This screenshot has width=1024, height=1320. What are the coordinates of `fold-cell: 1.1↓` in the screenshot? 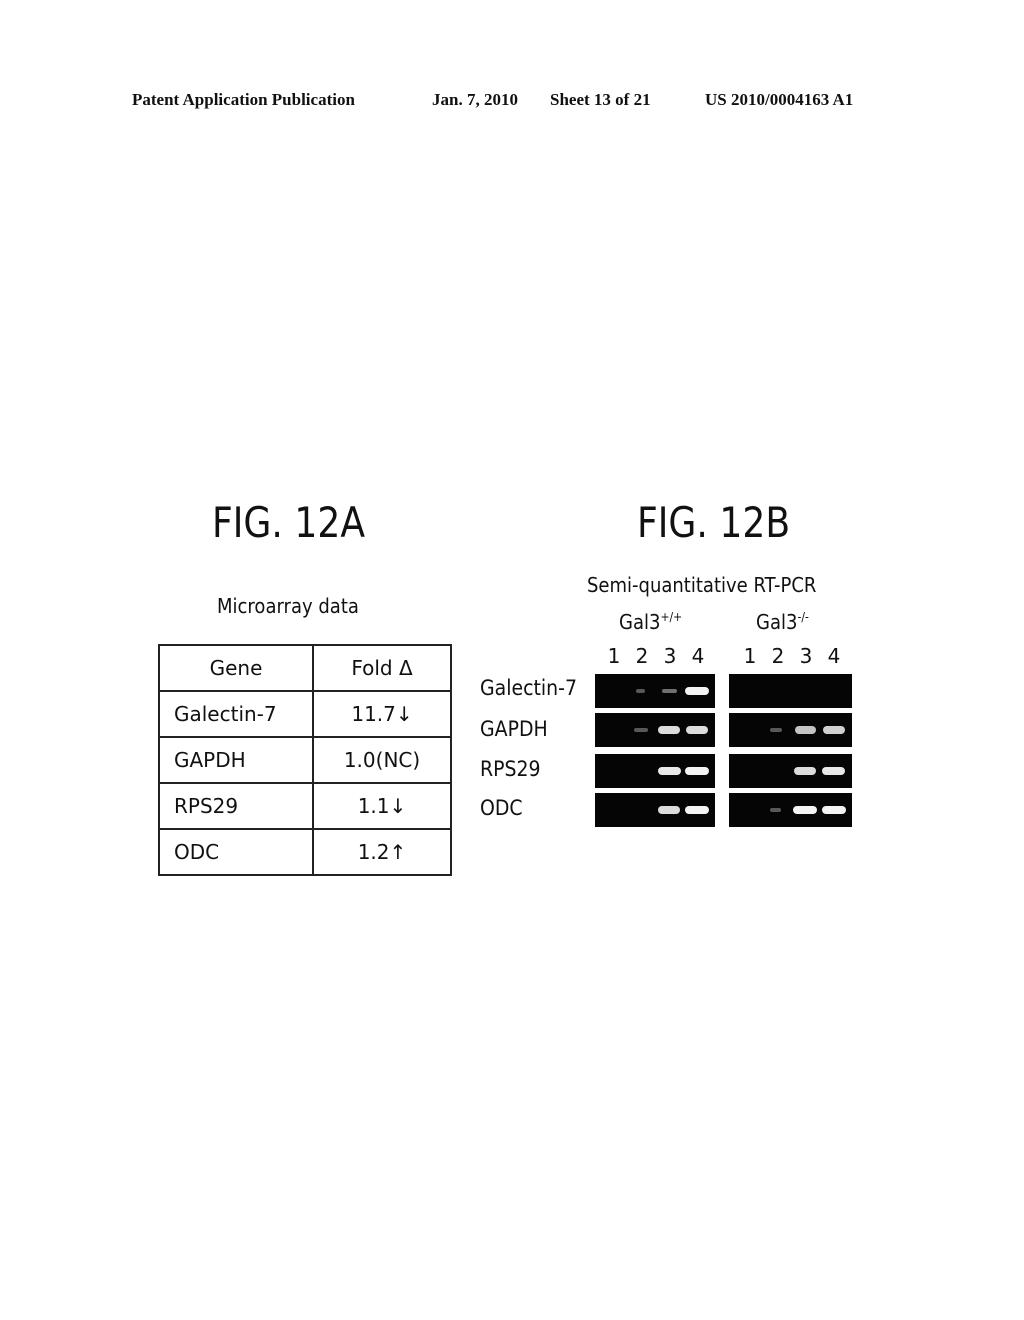 It's located at (382, 806).